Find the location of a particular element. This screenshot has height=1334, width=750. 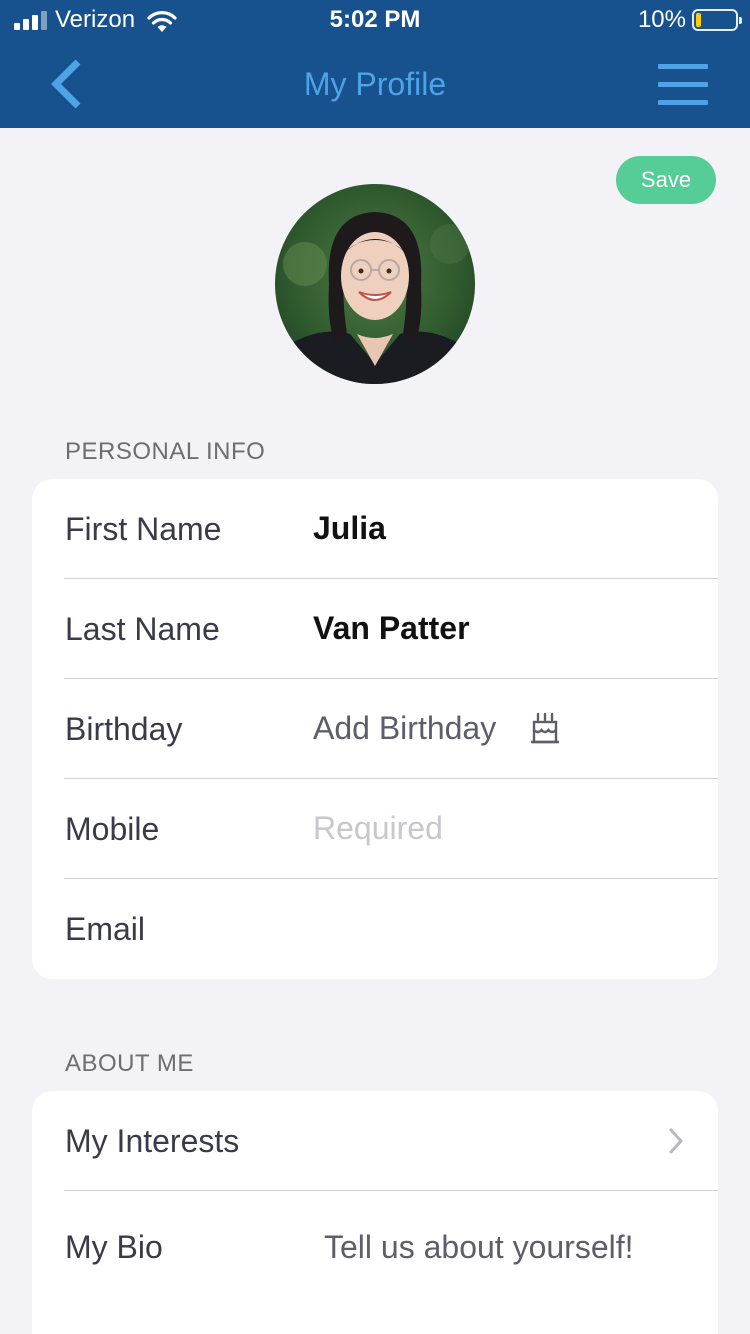

chevron-right-icon is located at coordinates (676, 1141).